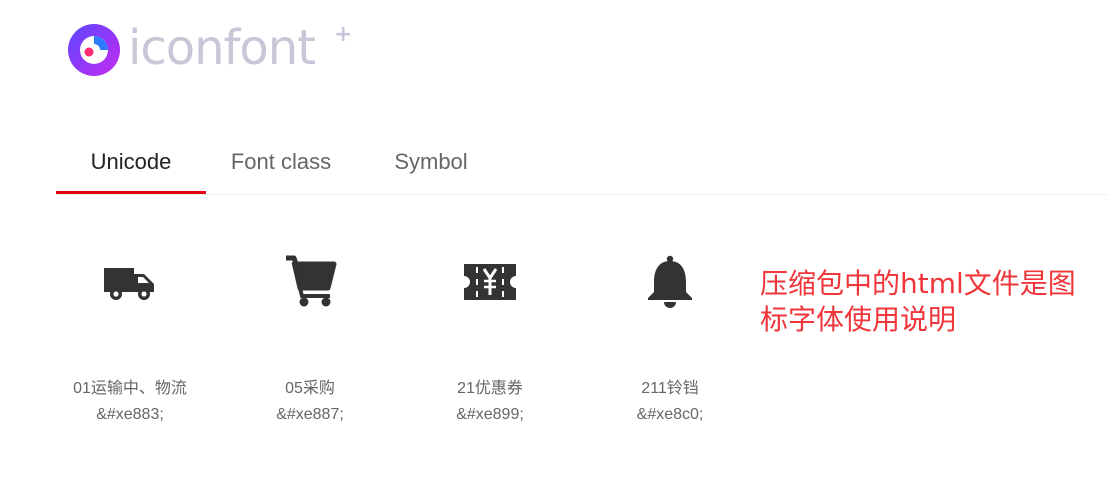 The height and width of the screenshot is (483, 1107). I want to click on logo-text: iconfont, so click(222, 48).